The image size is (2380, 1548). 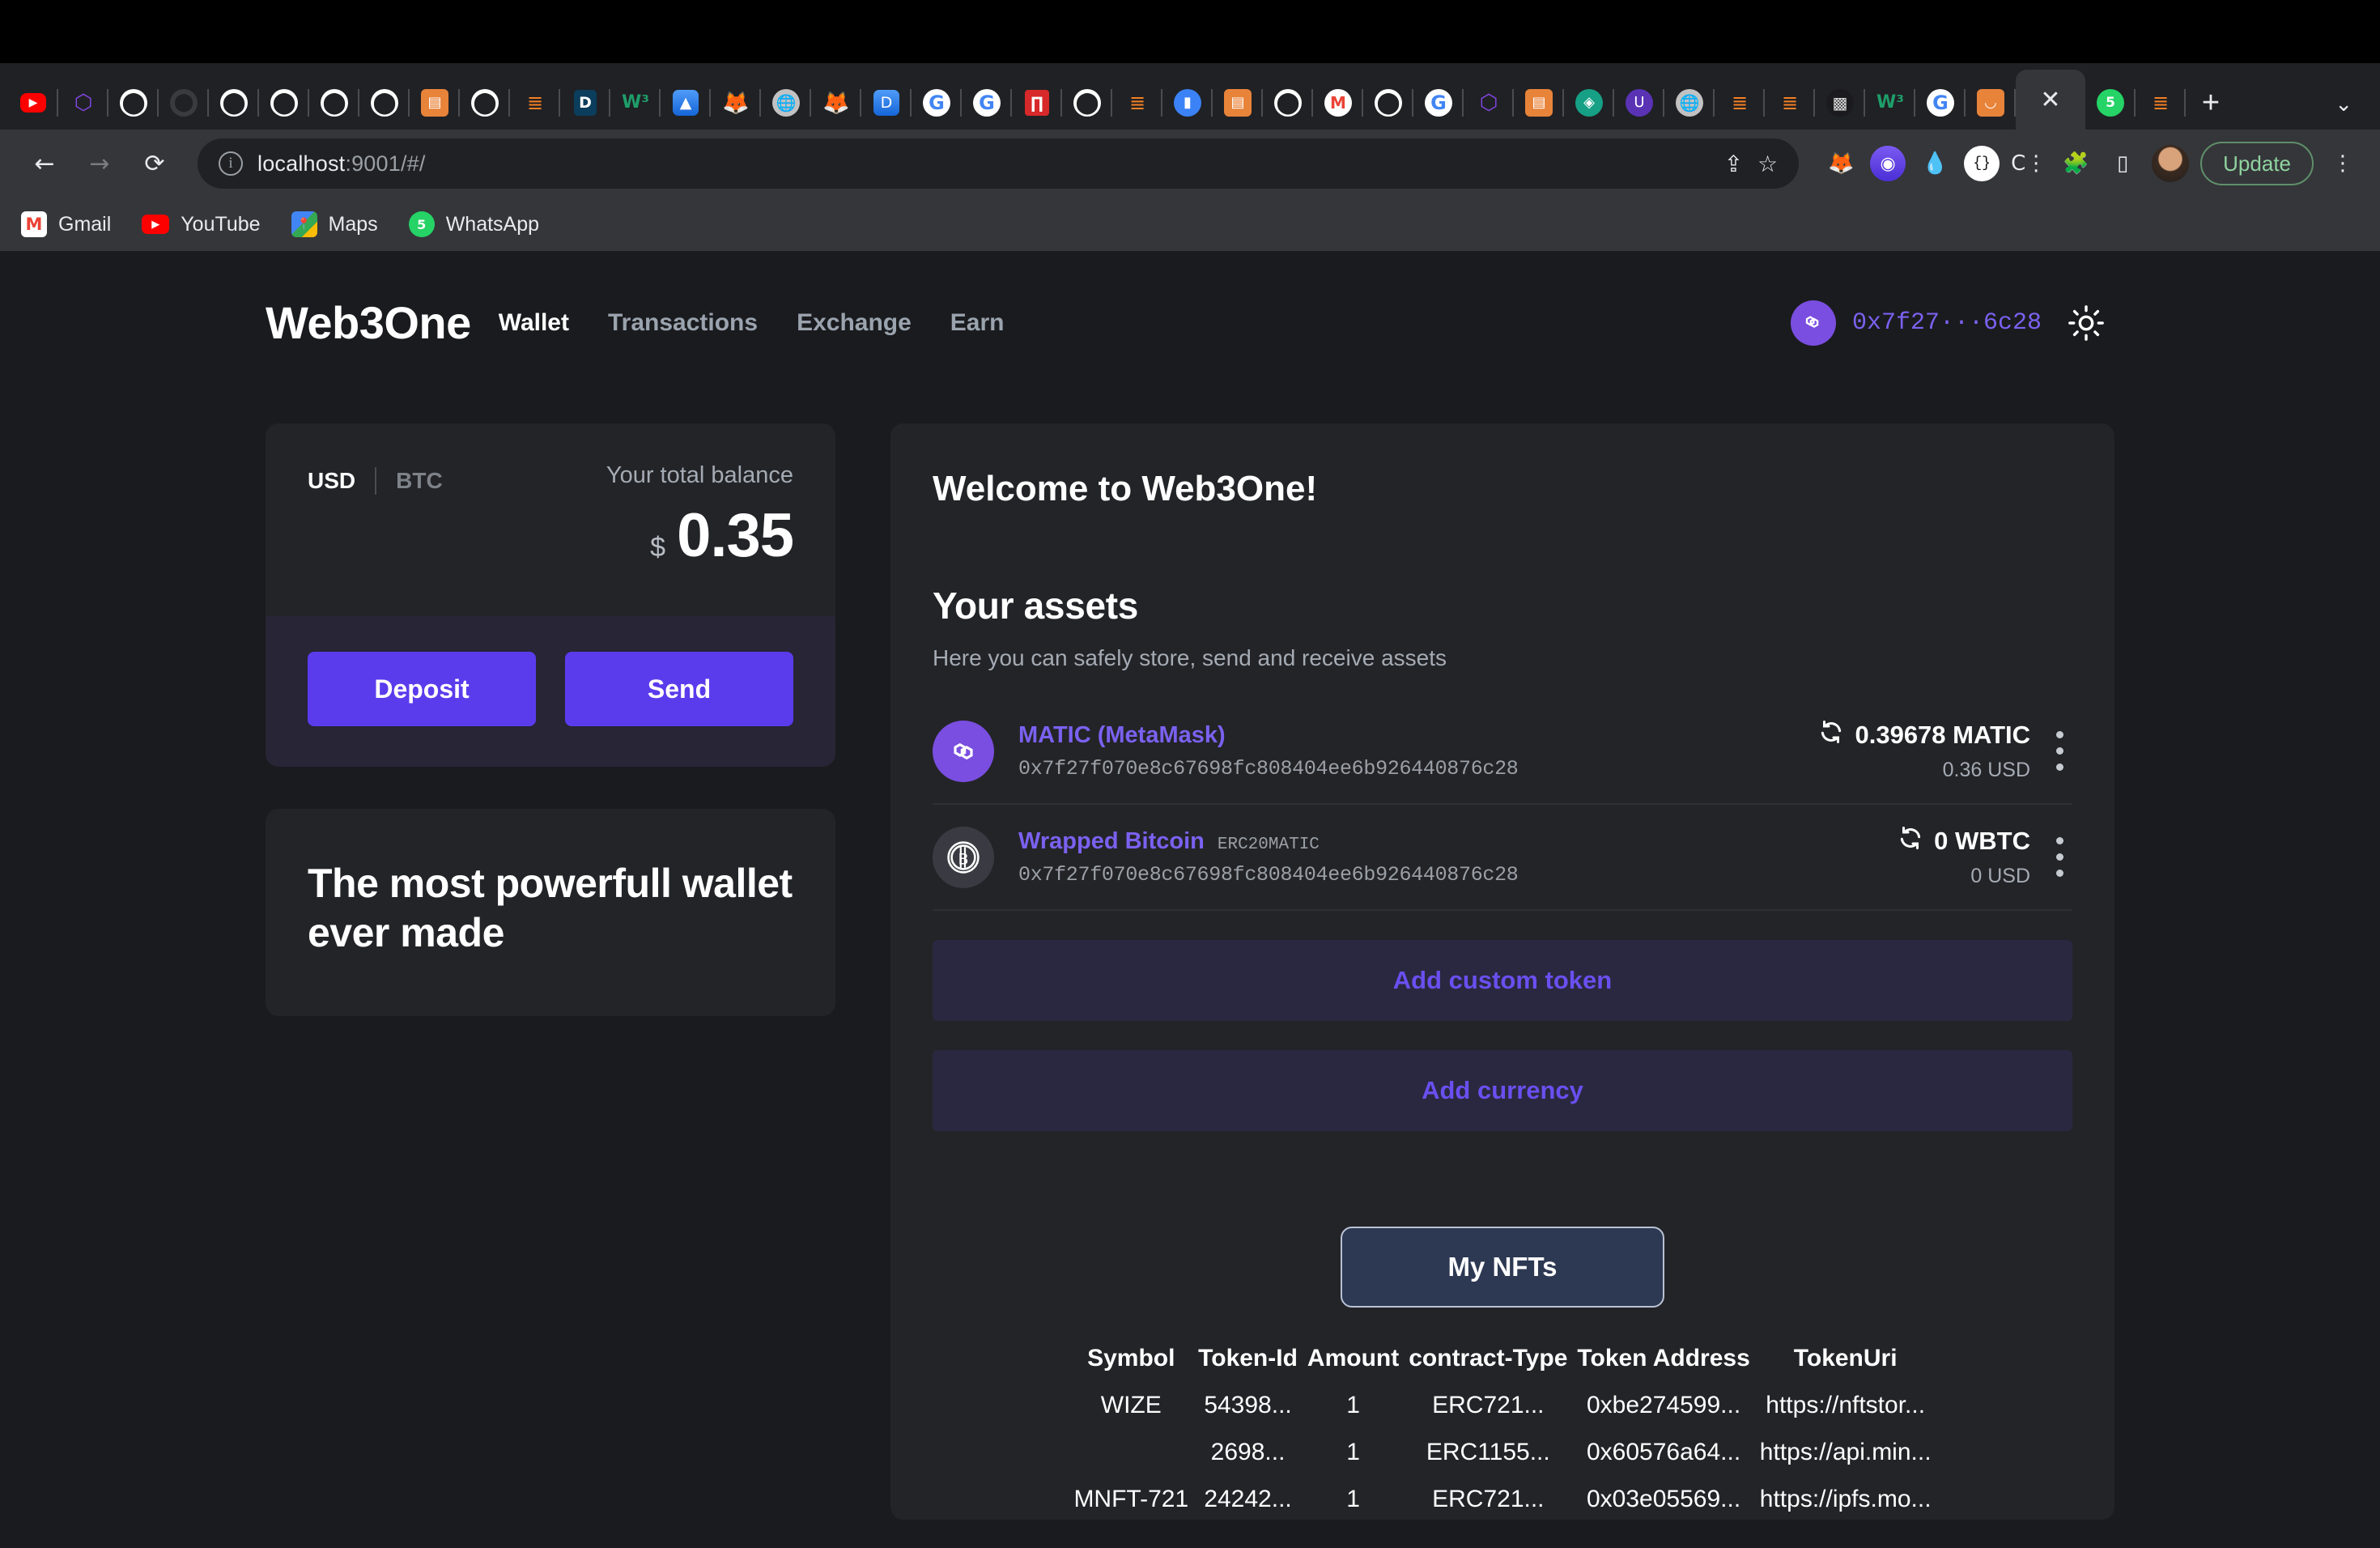 I want to click on tab-active-web3one: ✕, so click(x=2050, y=100).